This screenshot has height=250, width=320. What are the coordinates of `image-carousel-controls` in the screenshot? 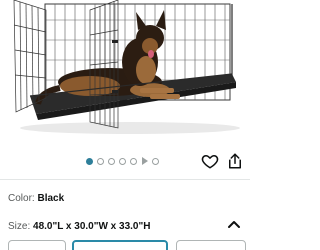 It's located at (125, 161).